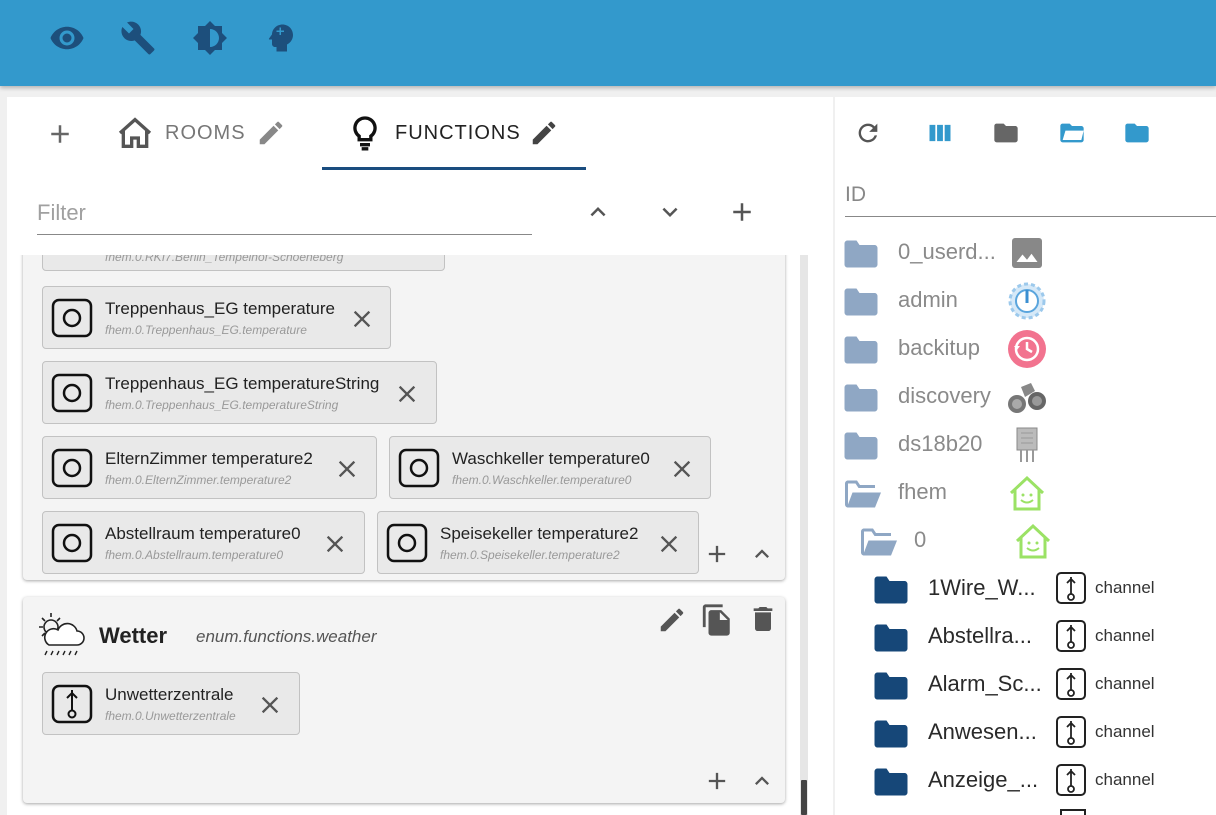  I want to click on tree-row: 1Wire_W... channel, so click(1025, 589).